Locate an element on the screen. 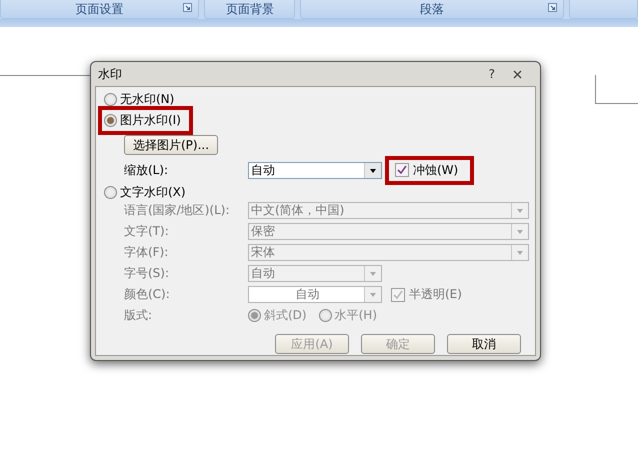 The width and height of the screenshot is (638, 464). field-label: 文字(T): is located at coordinates (147, 231).